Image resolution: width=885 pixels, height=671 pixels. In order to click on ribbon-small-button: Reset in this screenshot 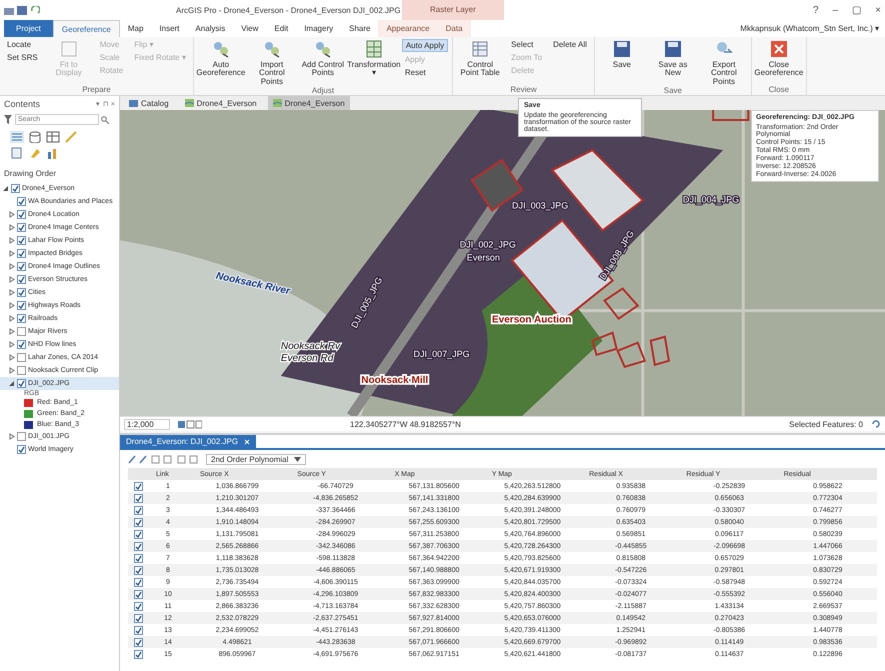, I will do `click(425, 72)`.